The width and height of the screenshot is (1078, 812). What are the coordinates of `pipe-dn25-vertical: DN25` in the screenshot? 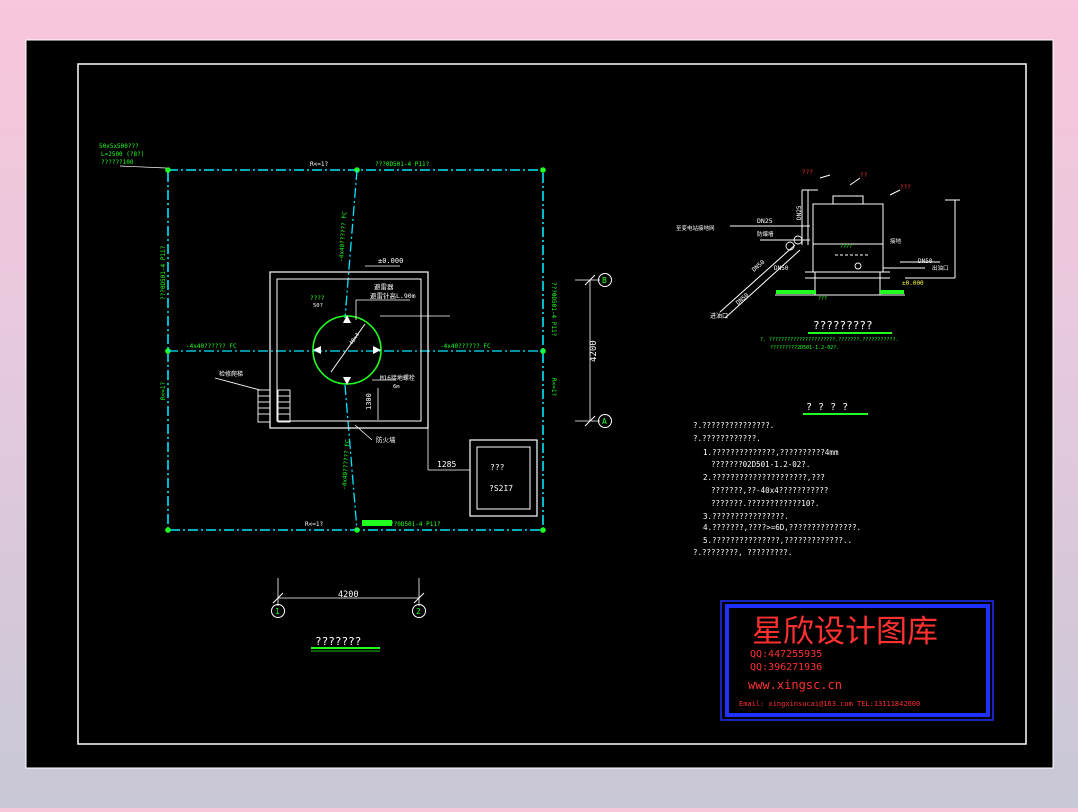 It's located at (799, 212).